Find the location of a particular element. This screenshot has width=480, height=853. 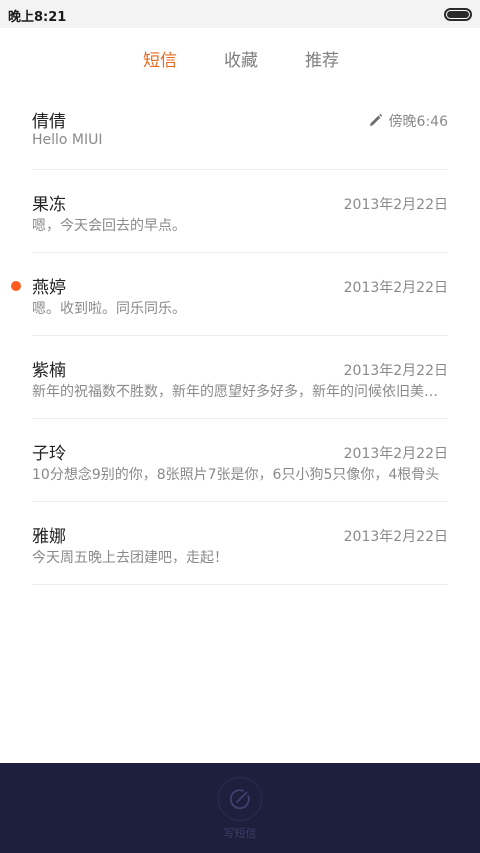

conversation-item: 雅娜 今天周五晚上去团建吧，走起！ 2013年2月22日 is located at coordinates (240, 543).